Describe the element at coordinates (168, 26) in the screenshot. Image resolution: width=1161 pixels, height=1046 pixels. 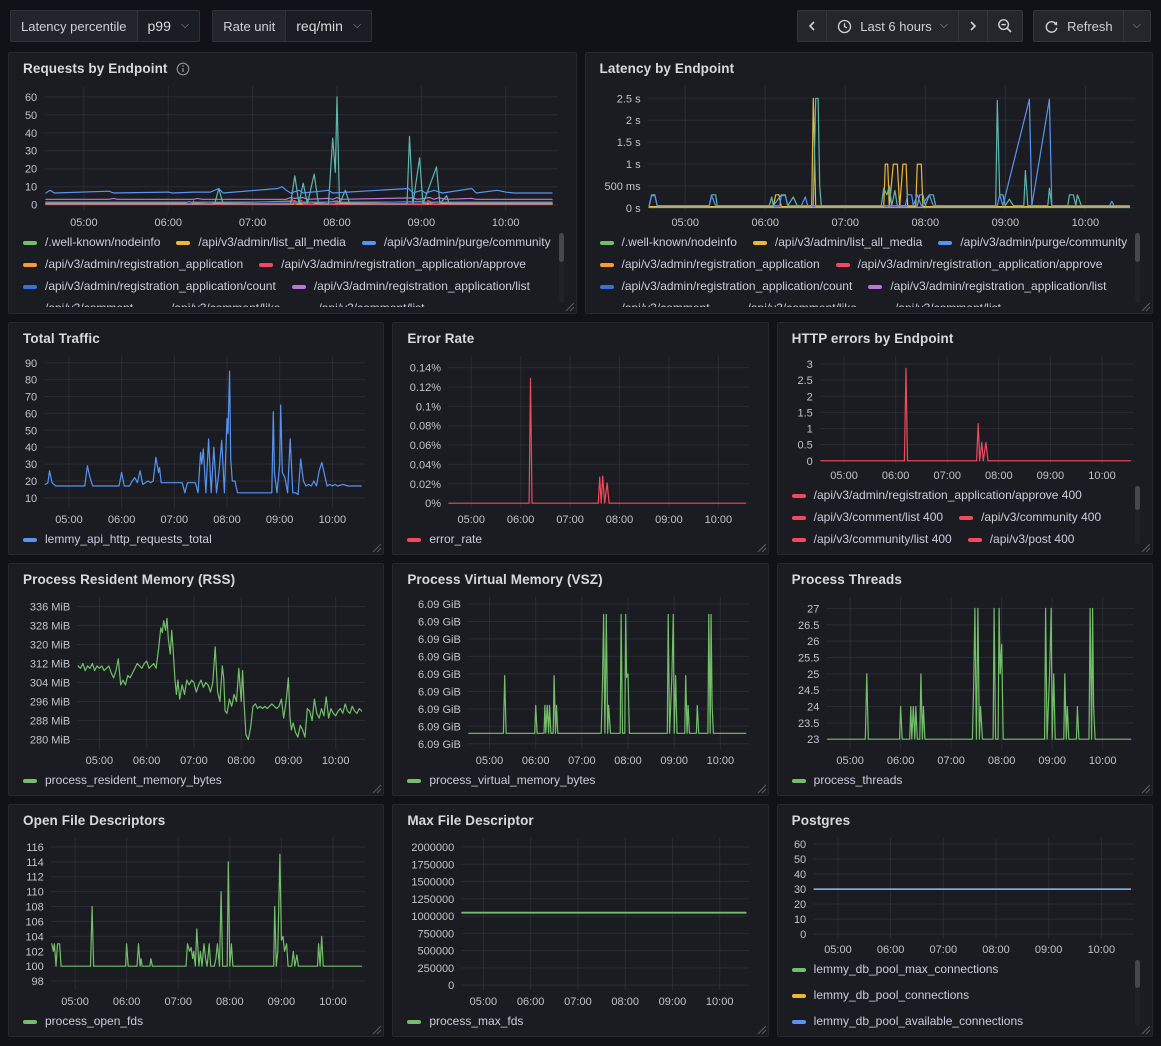
I see `latency-percentile-select: p99 ⌵` at that location.